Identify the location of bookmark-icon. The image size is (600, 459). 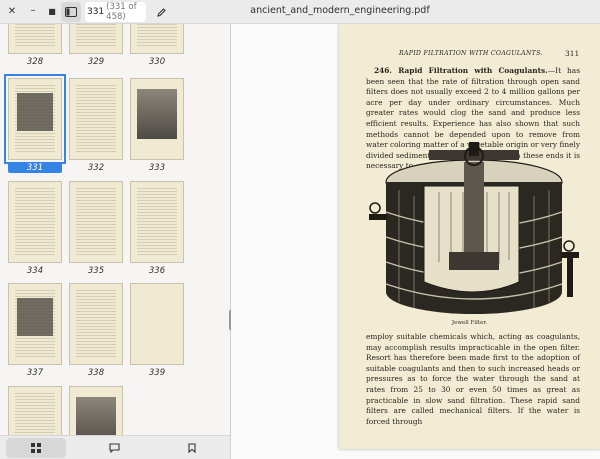
(192, 448).